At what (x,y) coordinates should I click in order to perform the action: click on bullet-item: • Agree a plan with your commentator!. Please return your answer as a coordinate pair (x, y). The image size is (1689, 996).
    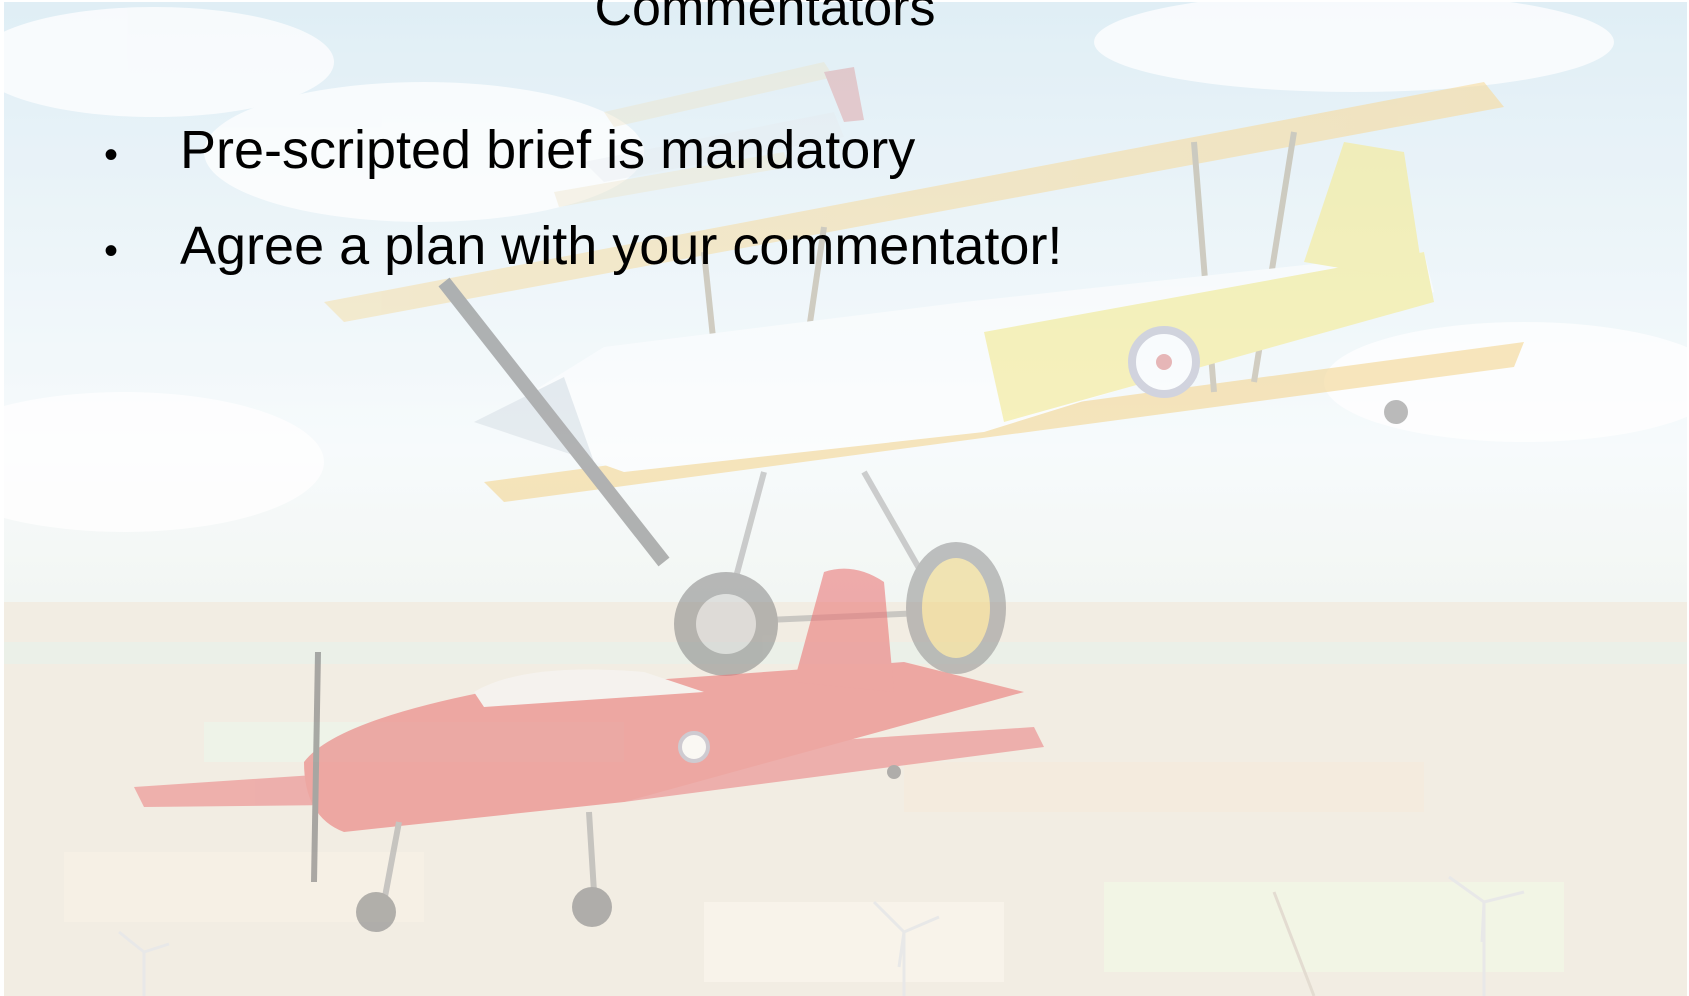
    Looking at the image, I should click on (583, 262).